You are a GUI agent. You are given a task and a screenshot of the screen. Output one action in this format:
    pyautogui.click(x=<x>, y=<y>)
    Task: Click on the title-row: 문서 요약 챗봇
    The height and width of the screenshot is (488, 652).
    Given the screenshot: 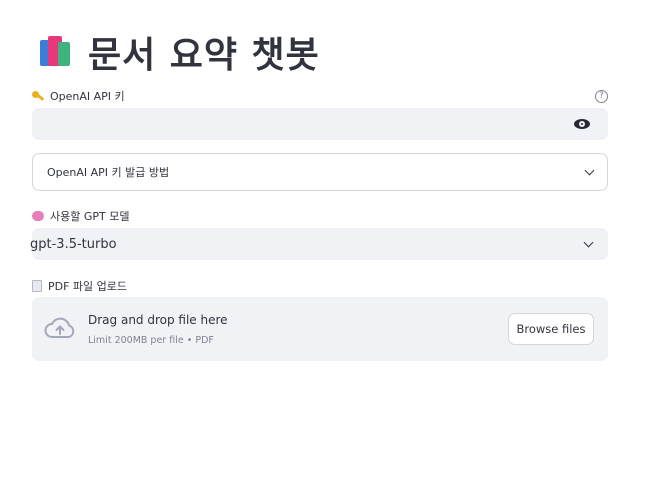 What is the action you would take?
    pyautogui.click(x=178, y=52)
    